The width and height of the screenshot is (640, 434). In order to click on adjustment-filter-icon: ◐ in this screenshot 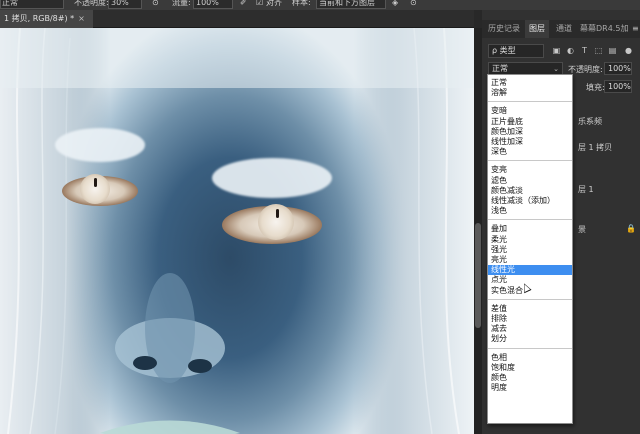, I will do `click(570, 50)`.